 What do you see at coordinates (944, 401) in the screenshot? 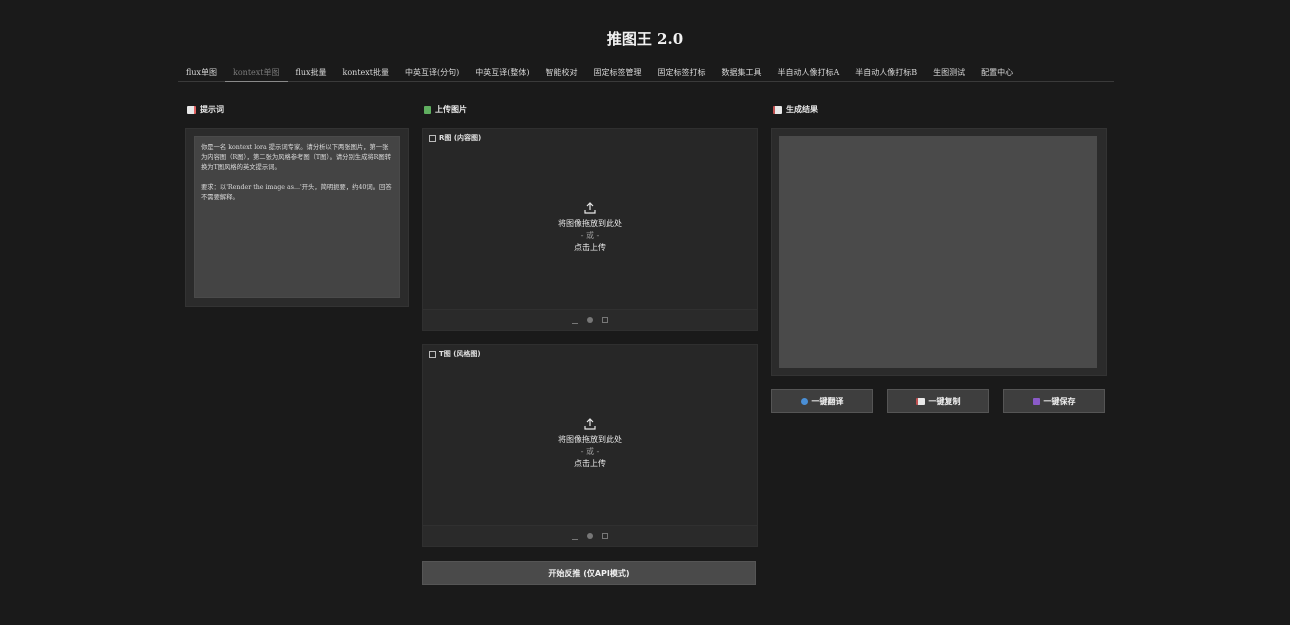
I see `copy-label: 一键复制` at bounding box center [944, 401].